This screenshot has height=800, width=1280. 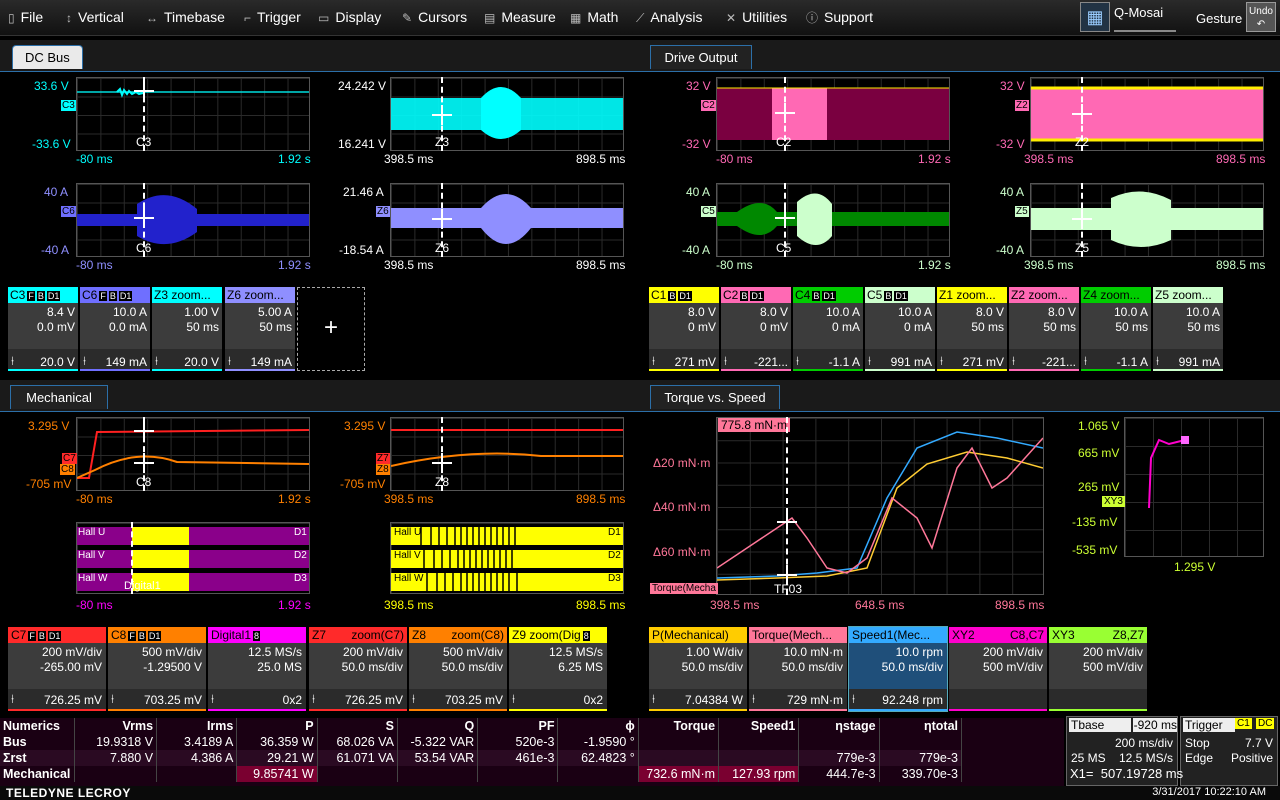 I want to click on qmosaic-icon: ▦, so click(x=1095, y=17).